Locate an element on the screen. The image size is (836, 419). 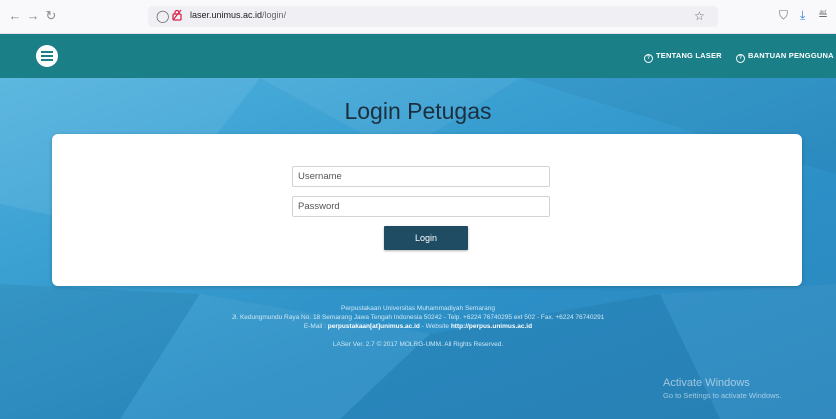
footer-email: perpustakaan[at]unimus.ac.id is located at coordinates (374, 326).